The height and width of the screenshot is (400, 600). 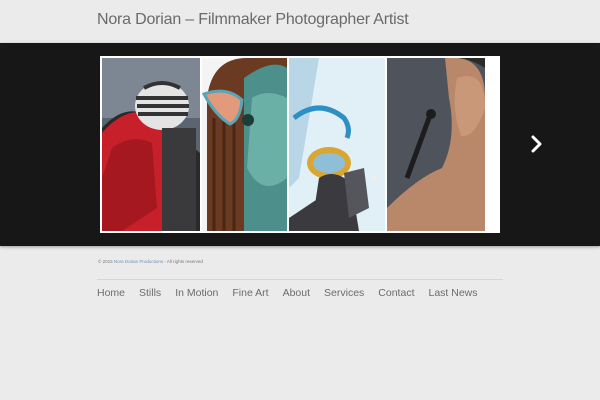 I want to click on slide-image-portrait, so click(x=436, y=144).